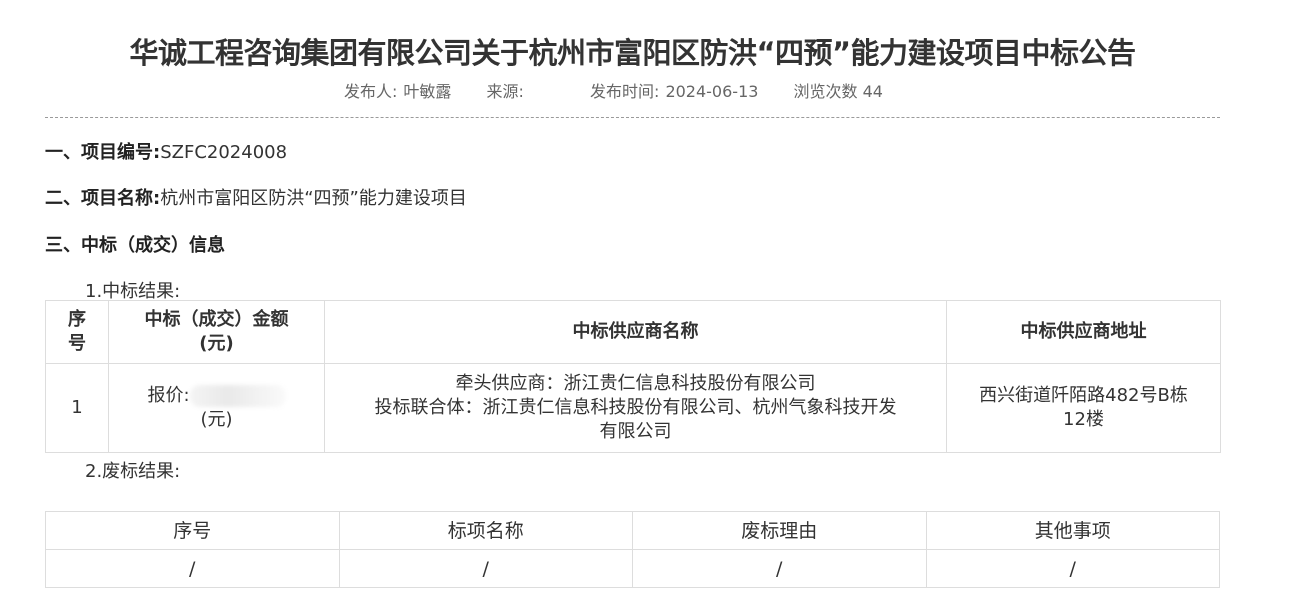 Image resolution: width=1292 pixels, height=607 pixels. Describe the element at coordinates (779, 530) in the screenshot. I see `col-header-reason: 废标理由` at that location.